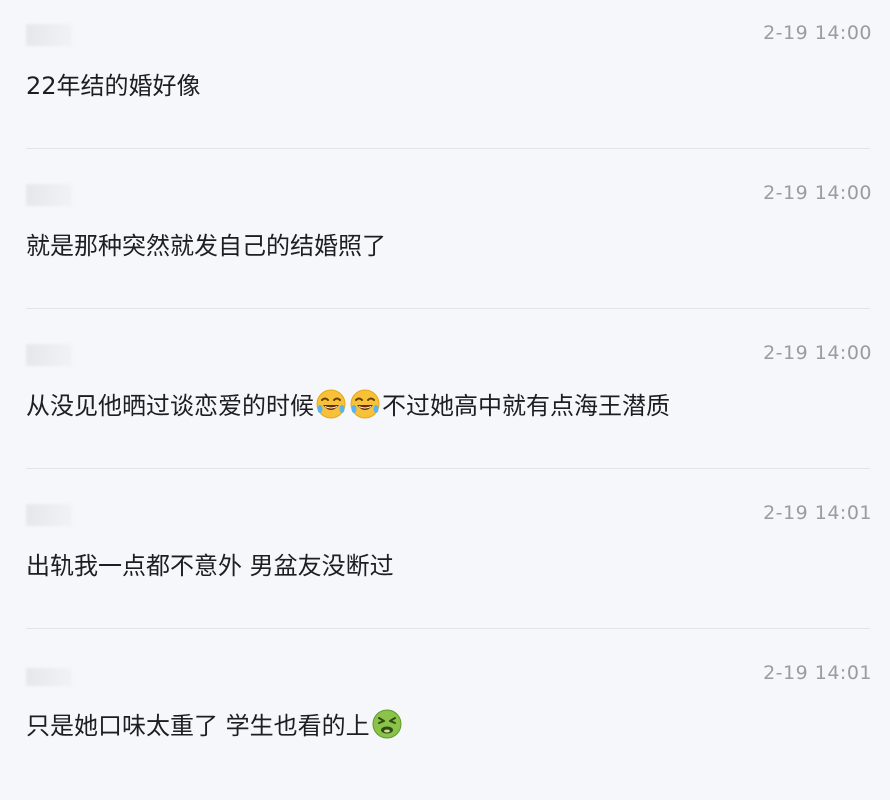 Image resolution: width=890 pixels, height=800 pixels. I want to click on nauseated-emoji-icon, so click(387, 723).